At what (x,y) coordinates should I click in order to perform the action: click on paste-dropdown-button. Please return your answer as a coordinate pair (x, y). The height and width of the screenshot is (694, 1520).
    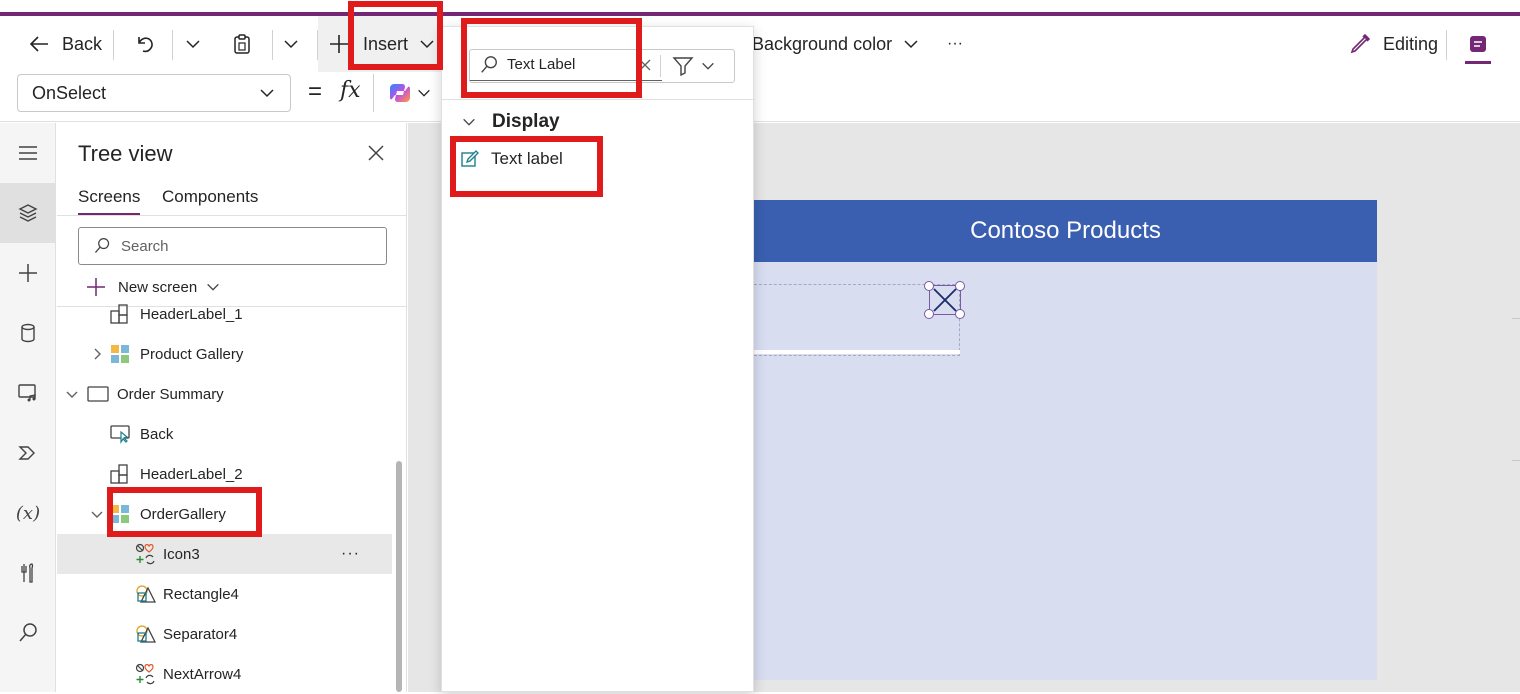
    Looking at the image, I should click on (291, 44).